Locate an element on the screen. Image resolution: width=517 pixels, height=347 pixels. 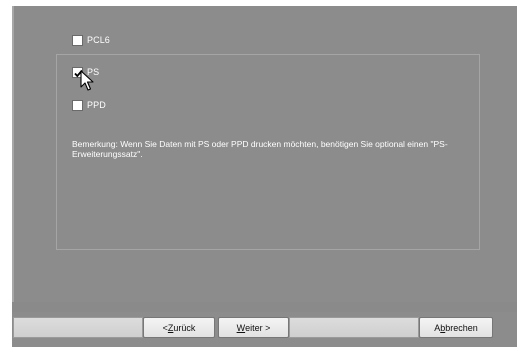
button-bar-spacer is located at coordinates (78, 327).